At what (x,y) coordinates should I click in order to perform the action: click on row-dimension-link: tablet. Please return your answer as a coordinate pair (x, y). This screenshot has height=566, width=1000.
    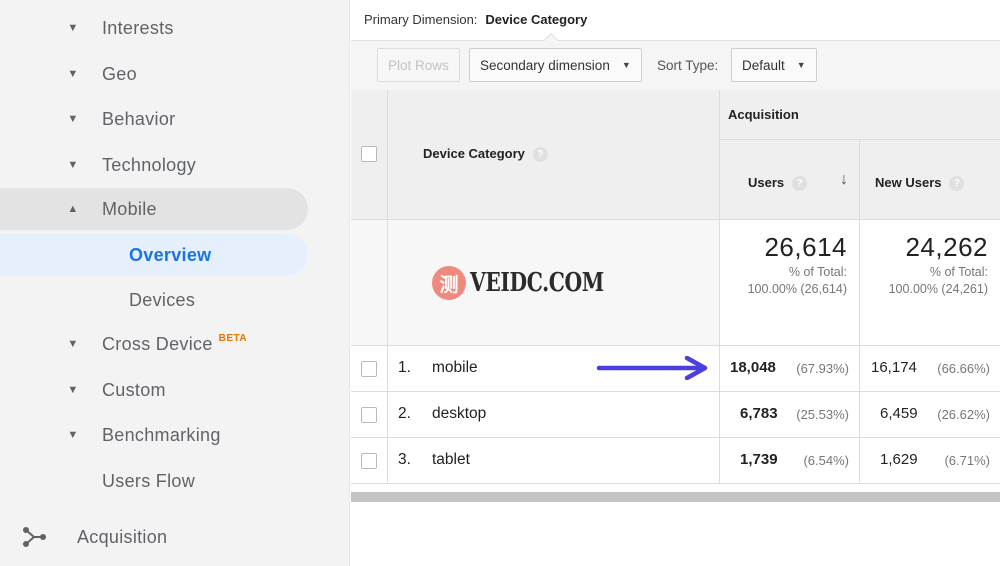
    Looking at the image, I should click on (451, 460).